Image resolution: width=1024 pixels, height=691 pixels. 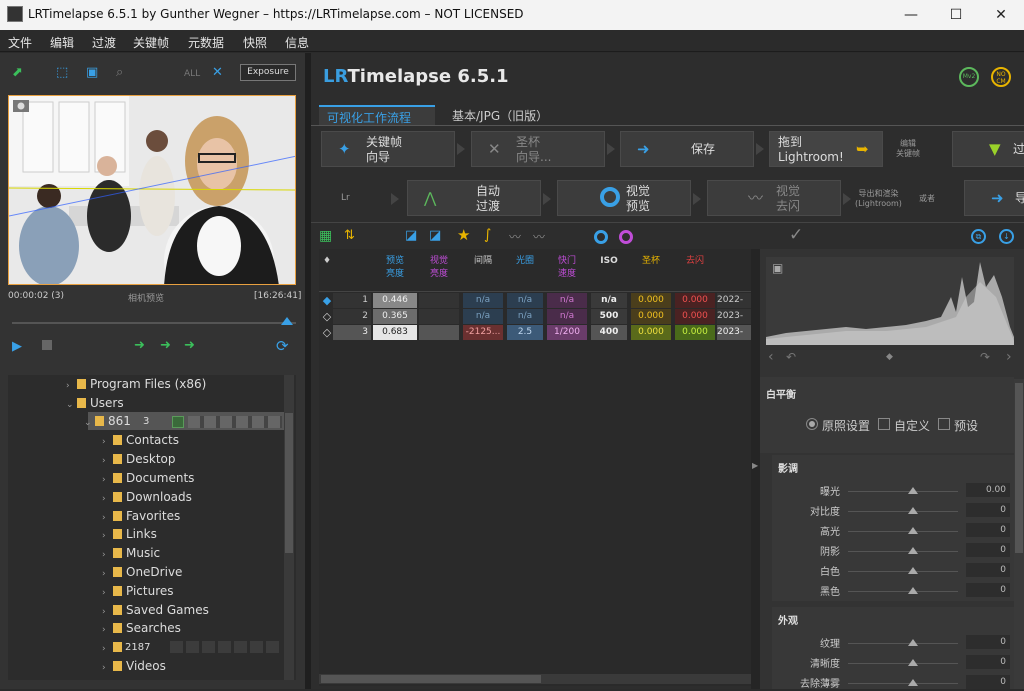 What do you see at coordinates (206, 42) in the screenshot?
I see `menu-metadata: 元数据` at bounding box center [206, 42].